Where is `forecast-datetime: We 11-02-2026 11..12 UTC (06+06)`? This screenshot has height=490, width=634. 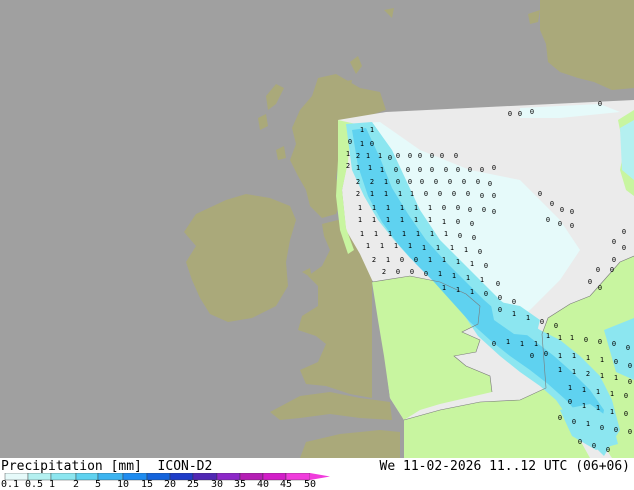 forecast-datetime: We 11-02-2026 11..12 UTC (06+06) is located at coordinates (504, 466).